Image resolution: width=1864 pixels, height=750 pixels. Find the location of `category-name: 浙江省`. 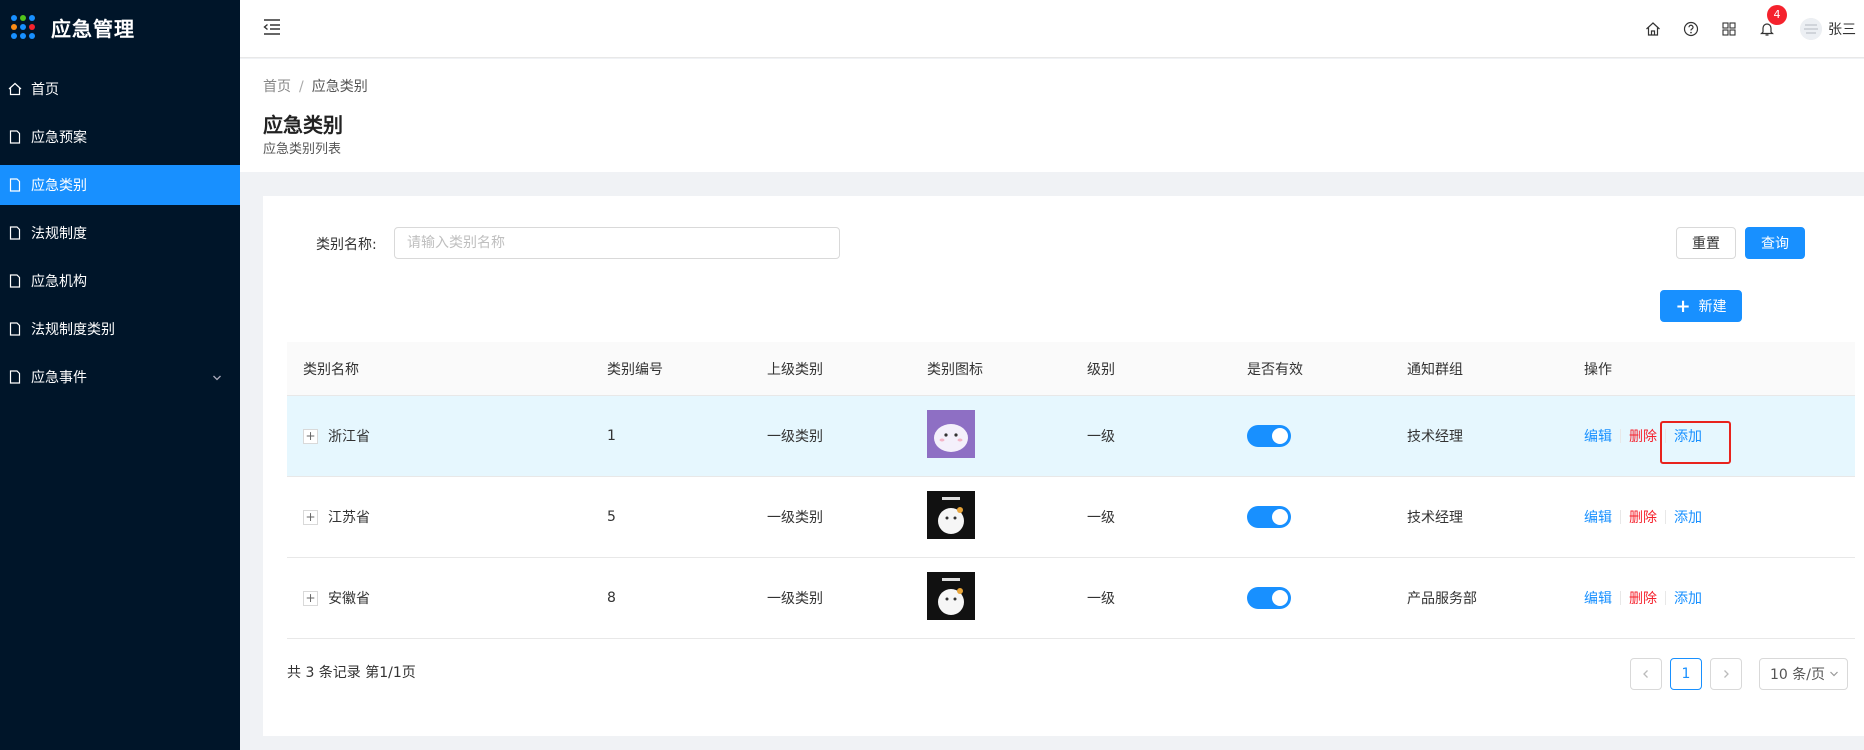

category-name: 浙江省 is located at coordinates (349, 437).